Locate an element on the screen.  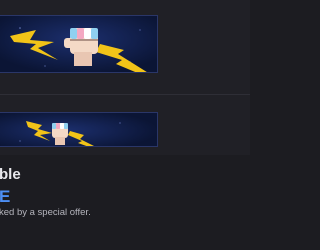
banner-image-small is located at coordinates (79, 129).